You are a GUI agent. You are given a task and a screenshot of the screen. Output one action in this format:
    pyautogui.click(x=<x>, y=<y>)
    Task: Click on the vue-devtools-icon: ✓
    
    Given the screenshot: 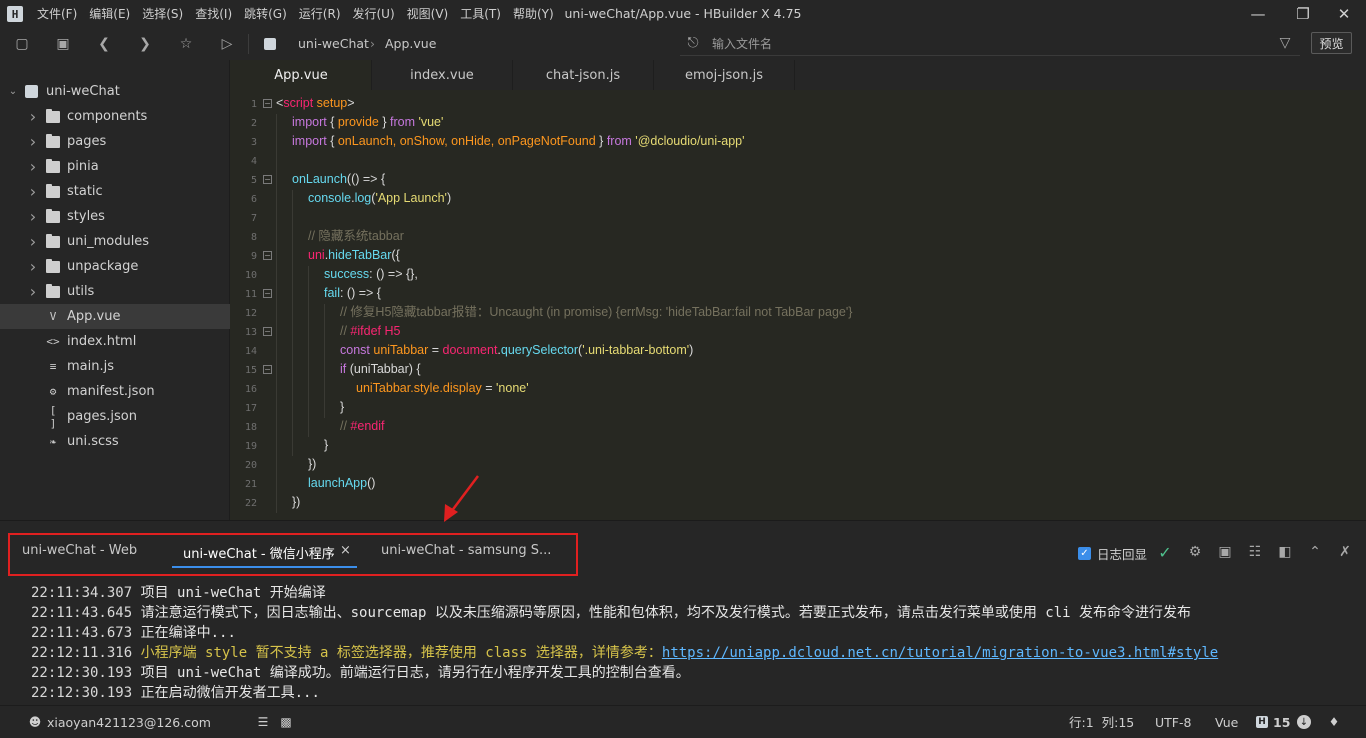 What is the action you would take?
    pyautogui.click(x=1165, y=552)
    